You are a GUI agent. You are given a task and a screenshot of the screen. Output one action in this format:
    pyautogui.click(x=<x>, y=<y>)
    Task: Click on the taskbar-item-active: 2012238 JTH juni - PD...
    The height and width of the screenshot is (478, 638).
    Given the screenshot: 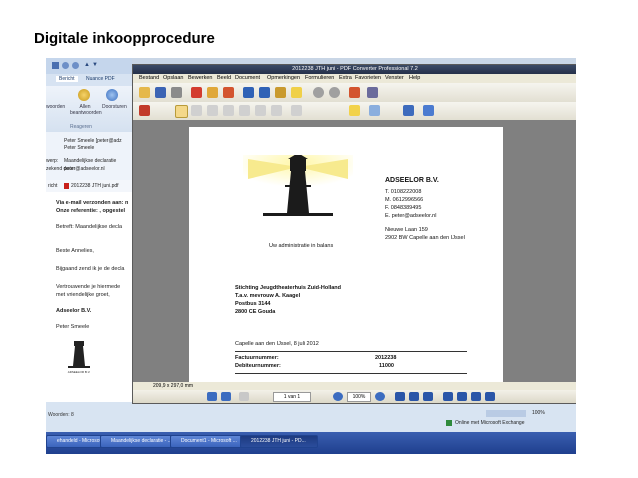 What is the action you would take?
    pyautogui.click(x=279, y=441)
    